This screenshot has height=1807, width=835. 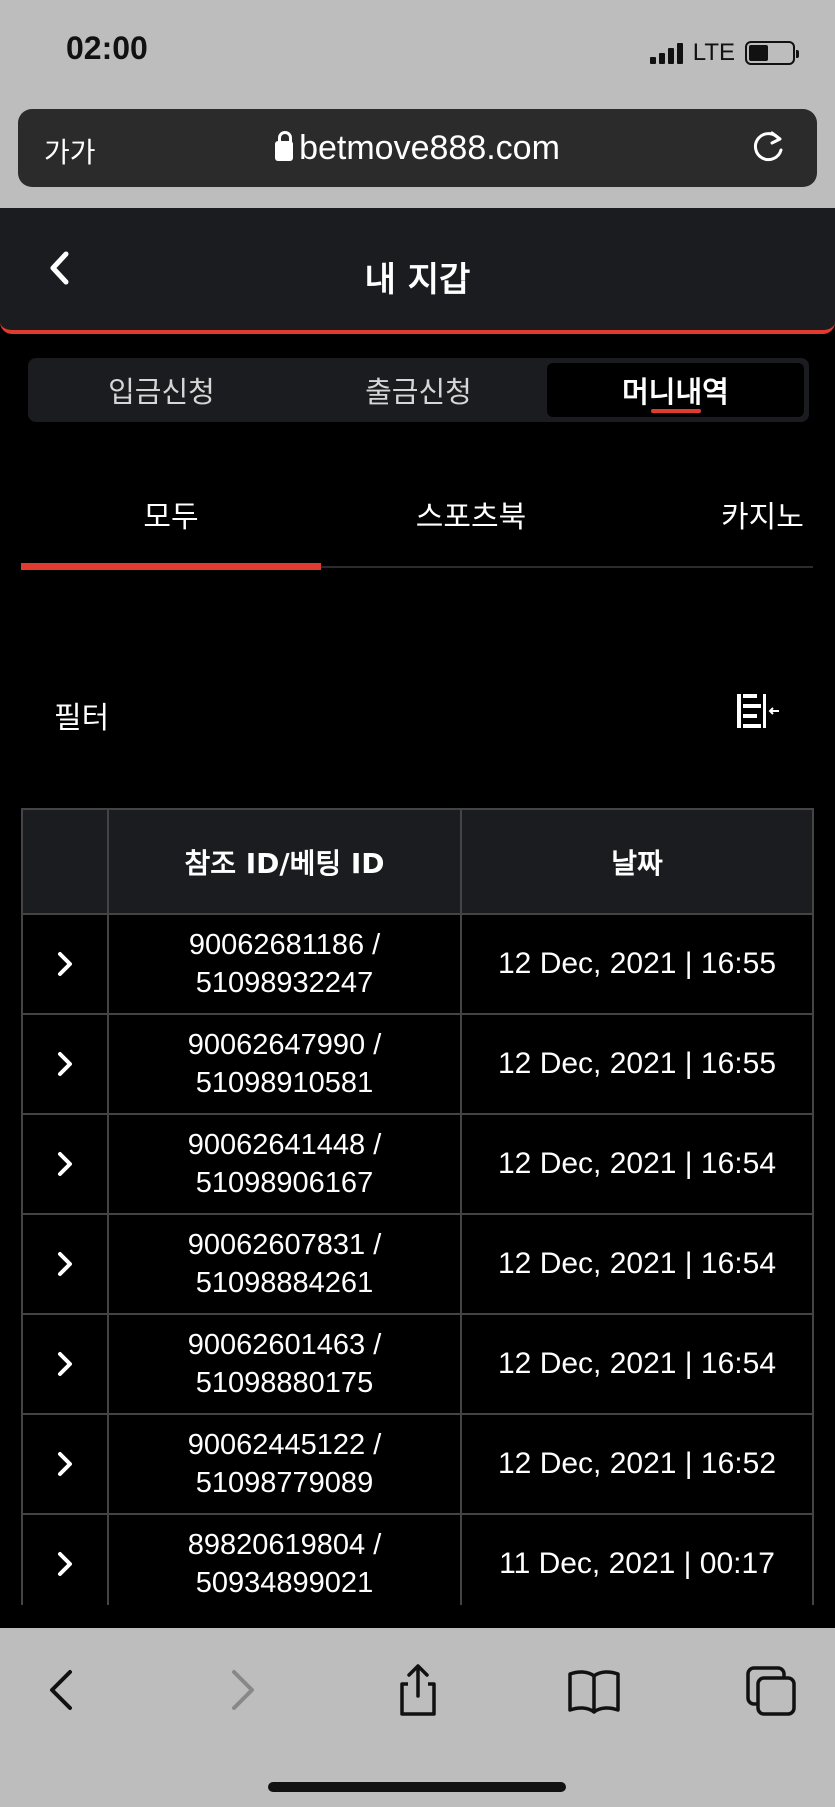 I want to click on network-label: LTE, so click(x=713, y=52).